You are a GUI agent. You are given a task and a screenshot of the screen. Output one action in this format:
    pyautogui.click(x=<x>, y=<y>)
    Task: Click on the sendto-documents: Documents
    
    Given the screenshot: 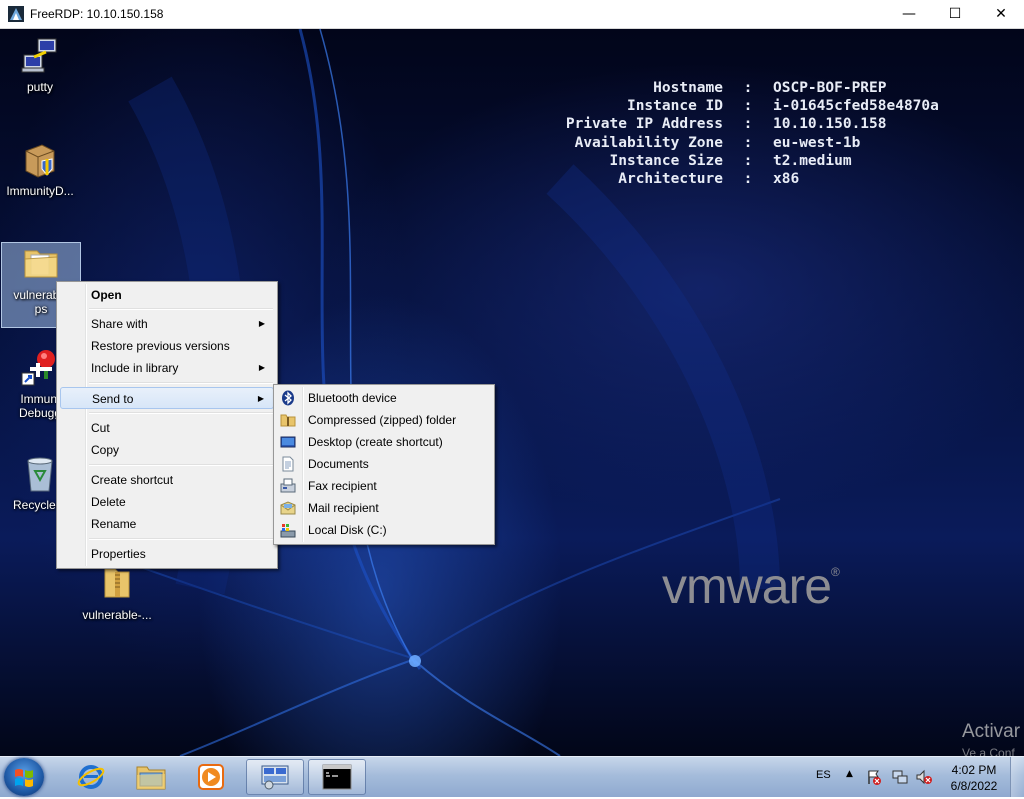 What is the action you would take?
    pyautogui.click(x=384, y=464)
    